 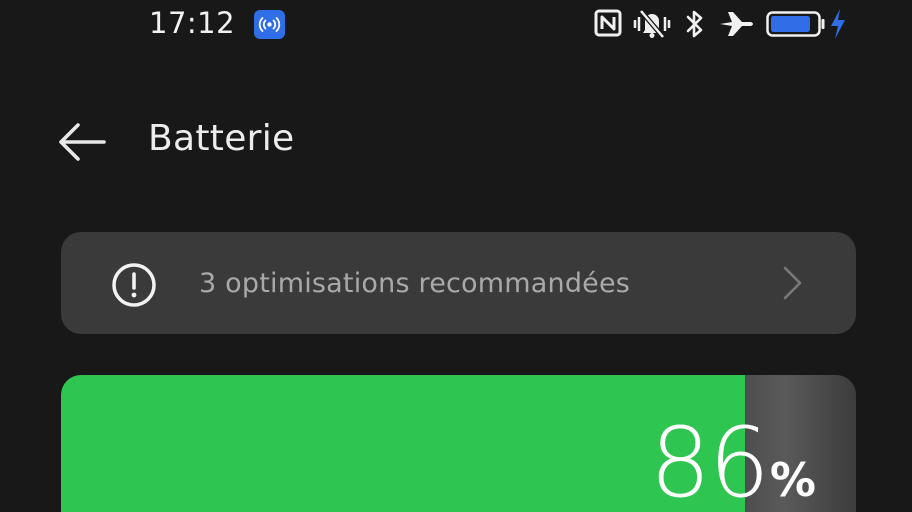 I want to click on bluetooth-icon, so click(x=694, y=24).